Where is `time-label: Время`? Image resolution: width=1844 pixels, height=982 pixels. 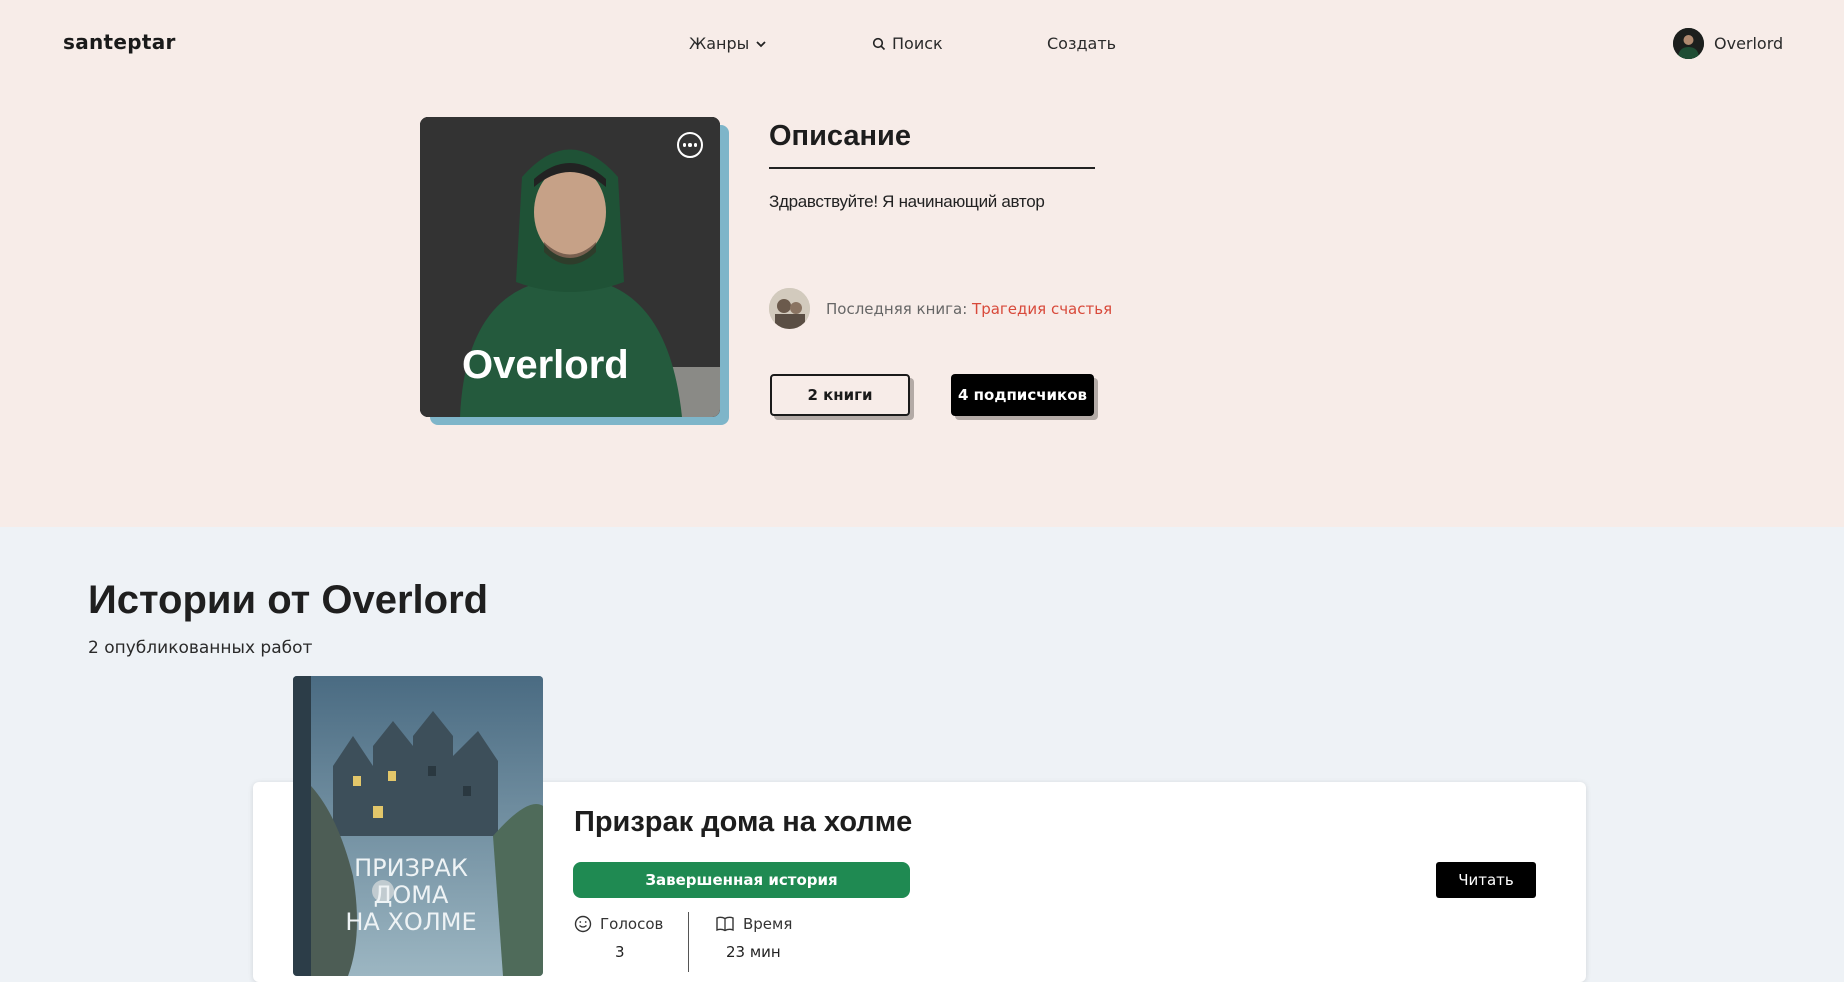 time-label: Время is located at coordinates (768, 924).